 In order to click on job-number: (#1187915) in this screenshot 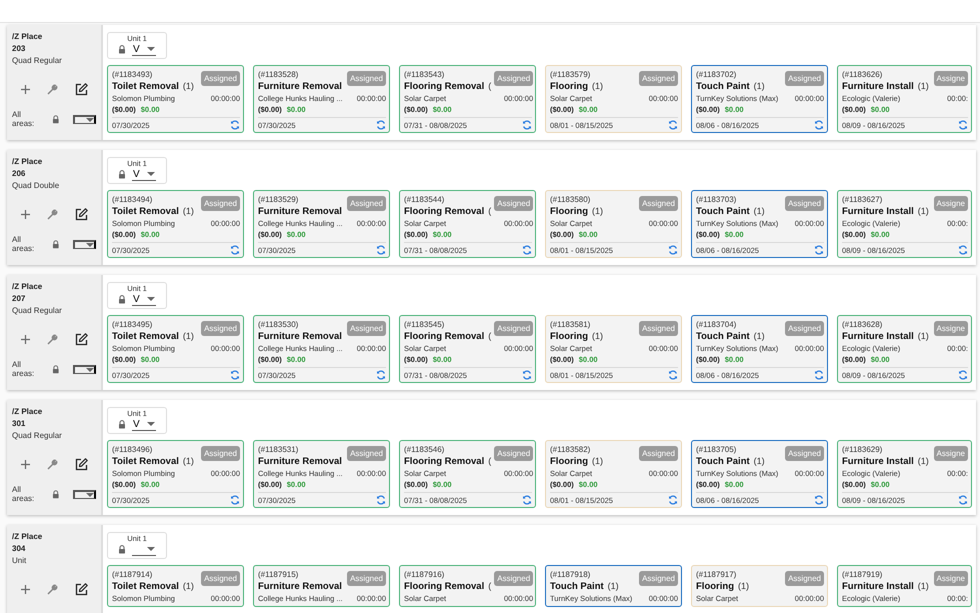, I will do `click(278, 574)`.